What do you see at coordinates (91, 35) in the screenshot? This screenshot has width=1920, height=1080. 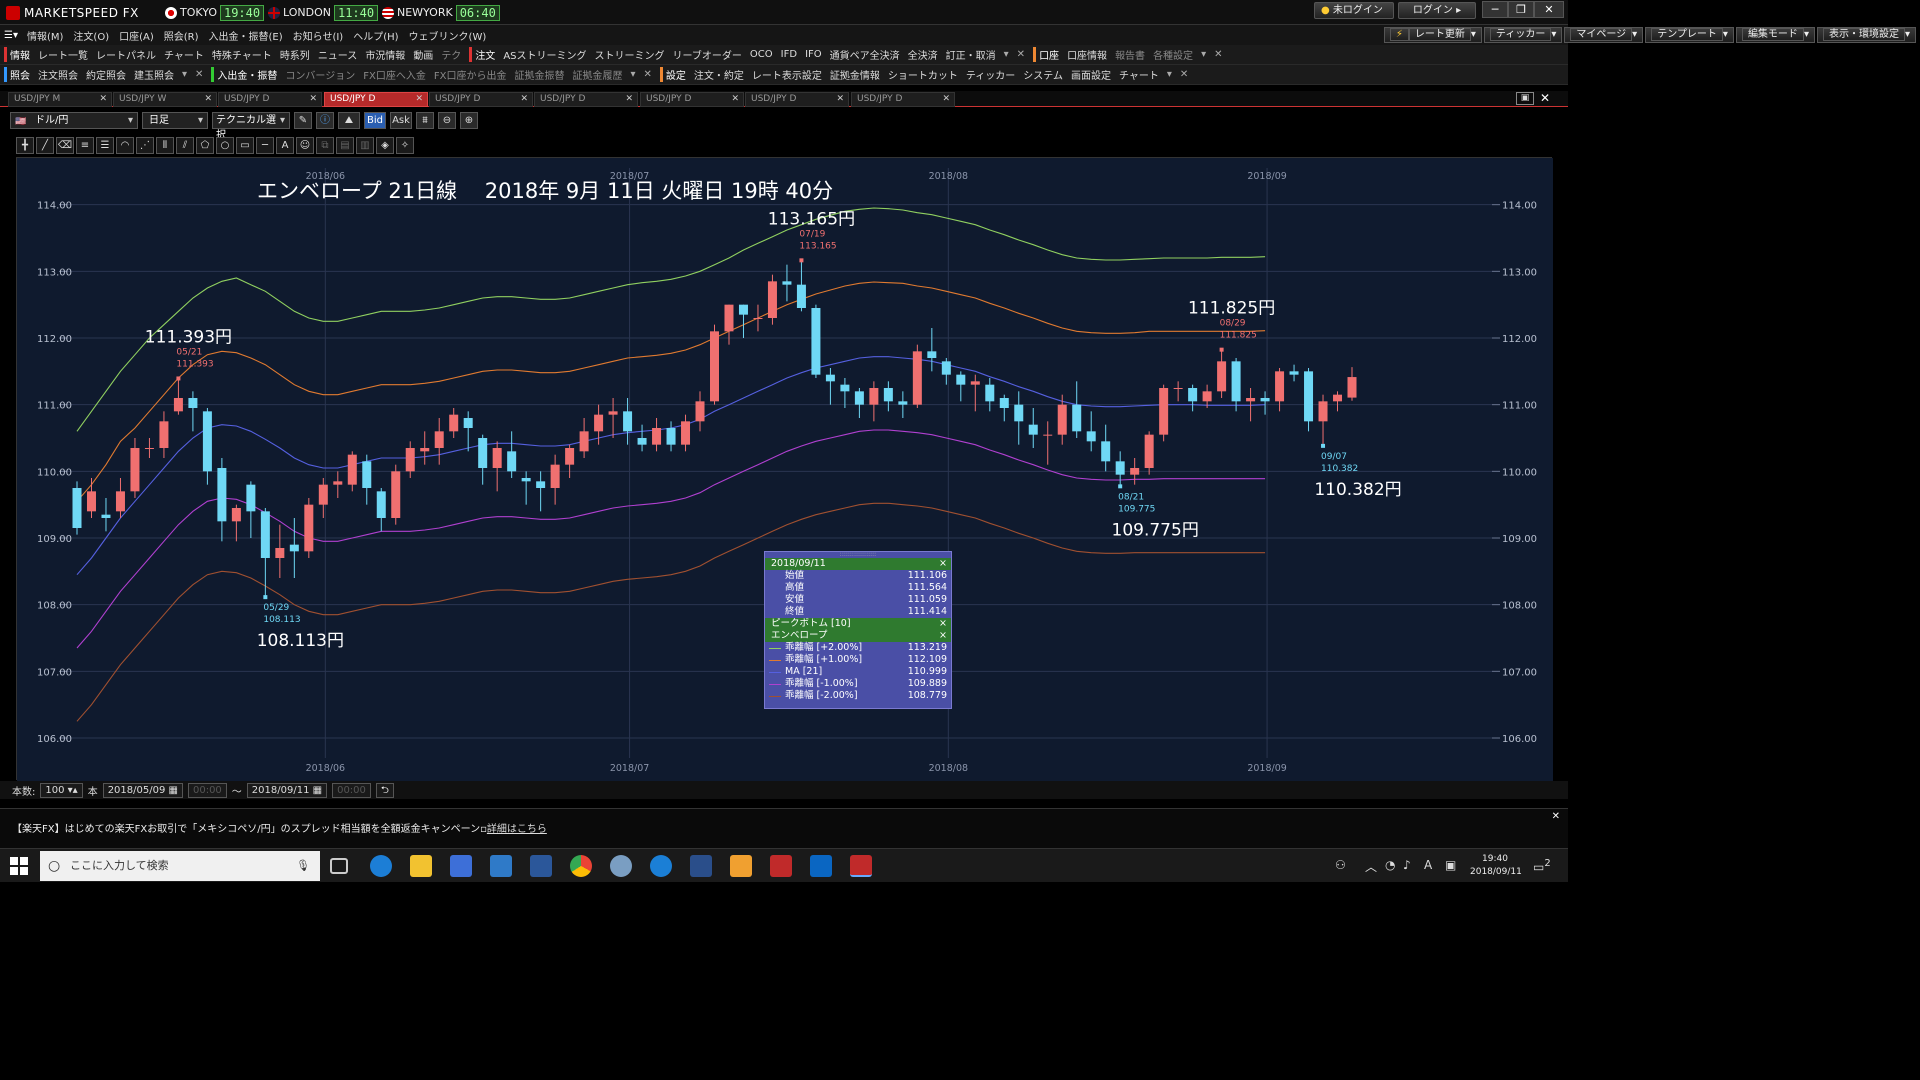 I see `menu-order: 注文(O)` at bounding box center [91, 35].